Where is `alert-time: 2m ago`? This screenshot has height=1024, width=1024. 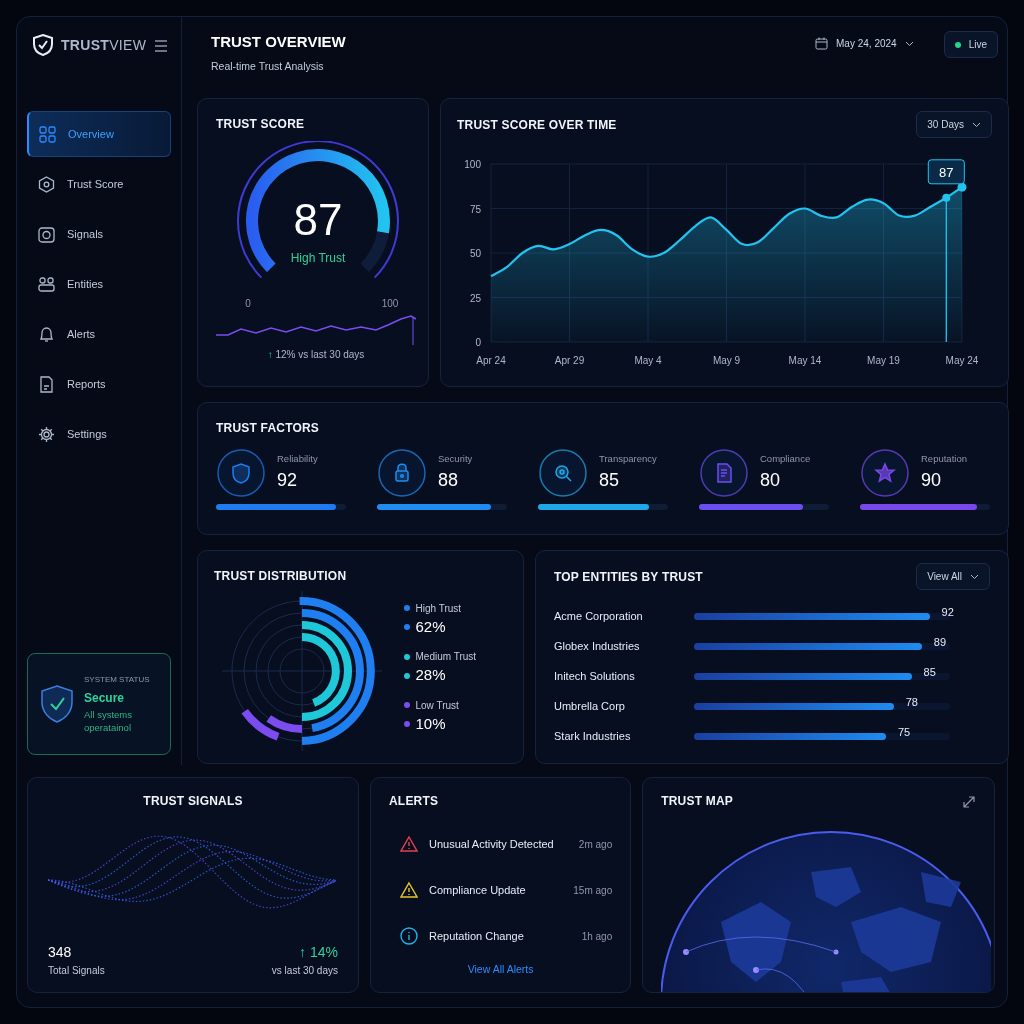
alert-time: 2m ago is located at coordinates (595, 844).